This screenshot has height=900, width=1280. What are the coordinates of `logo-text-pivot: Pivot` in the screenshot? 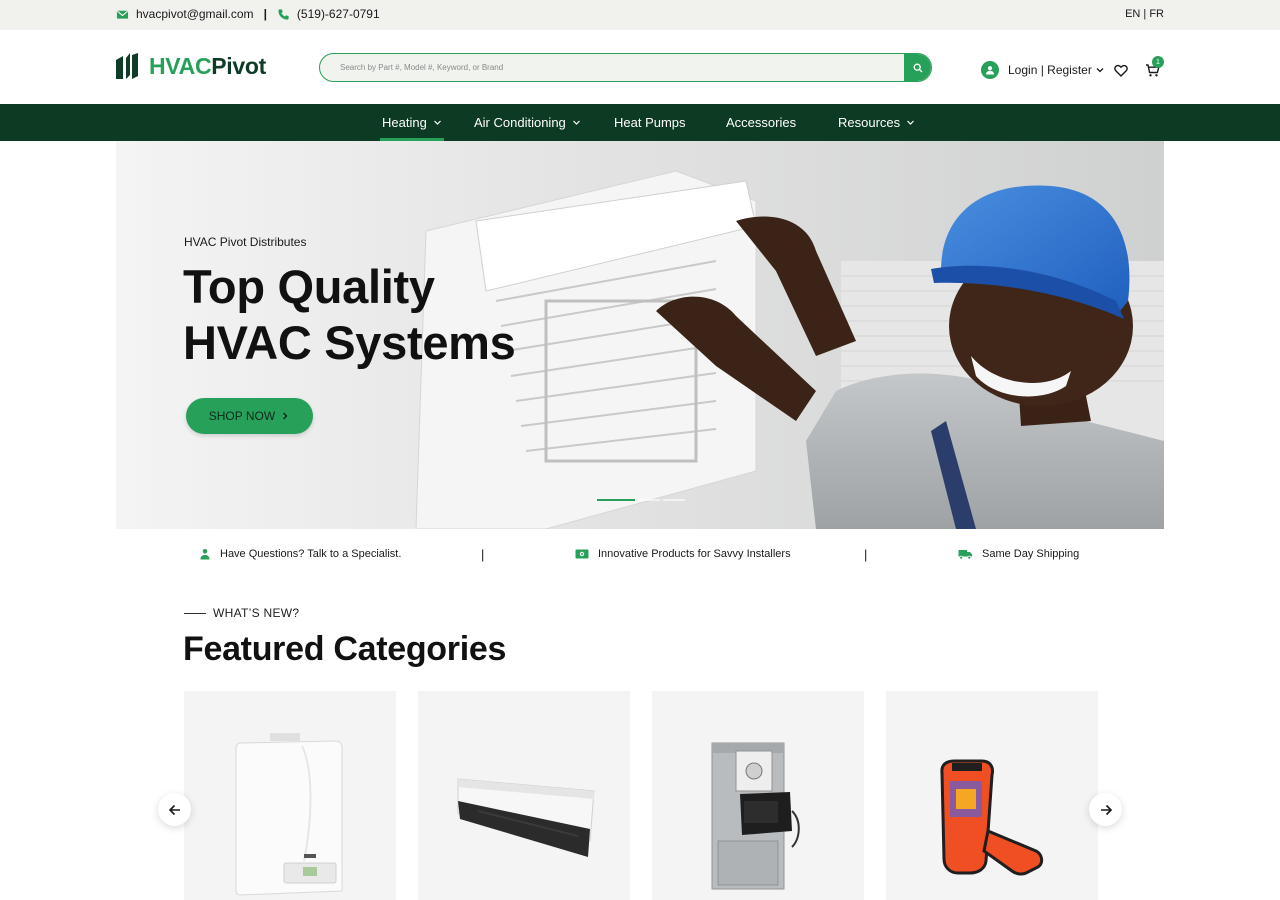 It's located at (238, 65).